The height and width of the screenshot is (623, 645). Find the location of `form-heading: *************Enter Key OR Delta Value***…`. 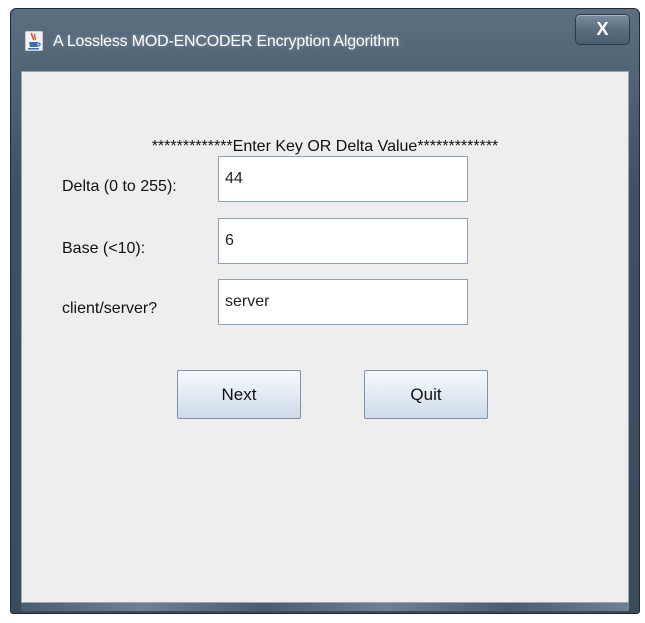

form-heading: *************Enter Key OR Delta Value***… is located at coordinates (325, 146).